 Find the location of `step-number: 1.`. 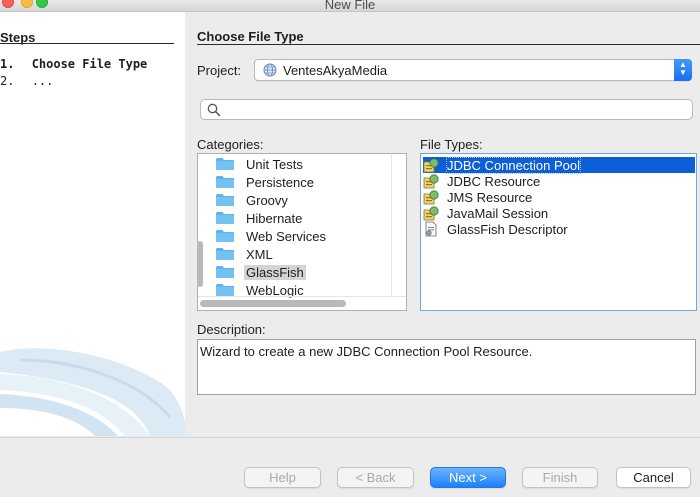

step-number: 1. is located at coordinates (7, 64).